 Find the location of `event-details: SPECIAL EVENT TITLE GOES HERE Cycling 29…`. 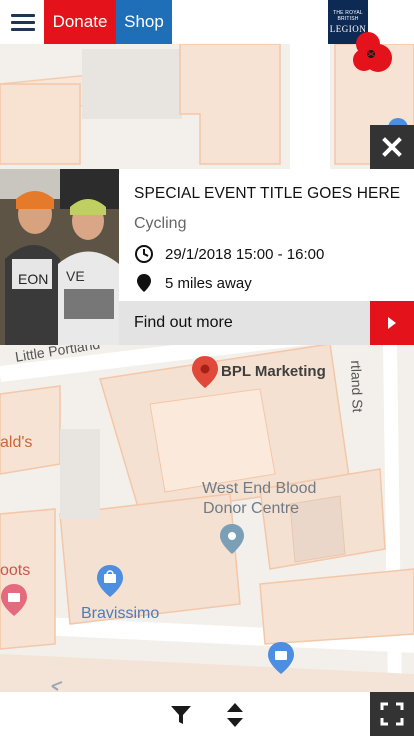

event-details: SPECIAL EVENT TITLE GOES HERE Cycling 29… is located at coordinates (266, 235).